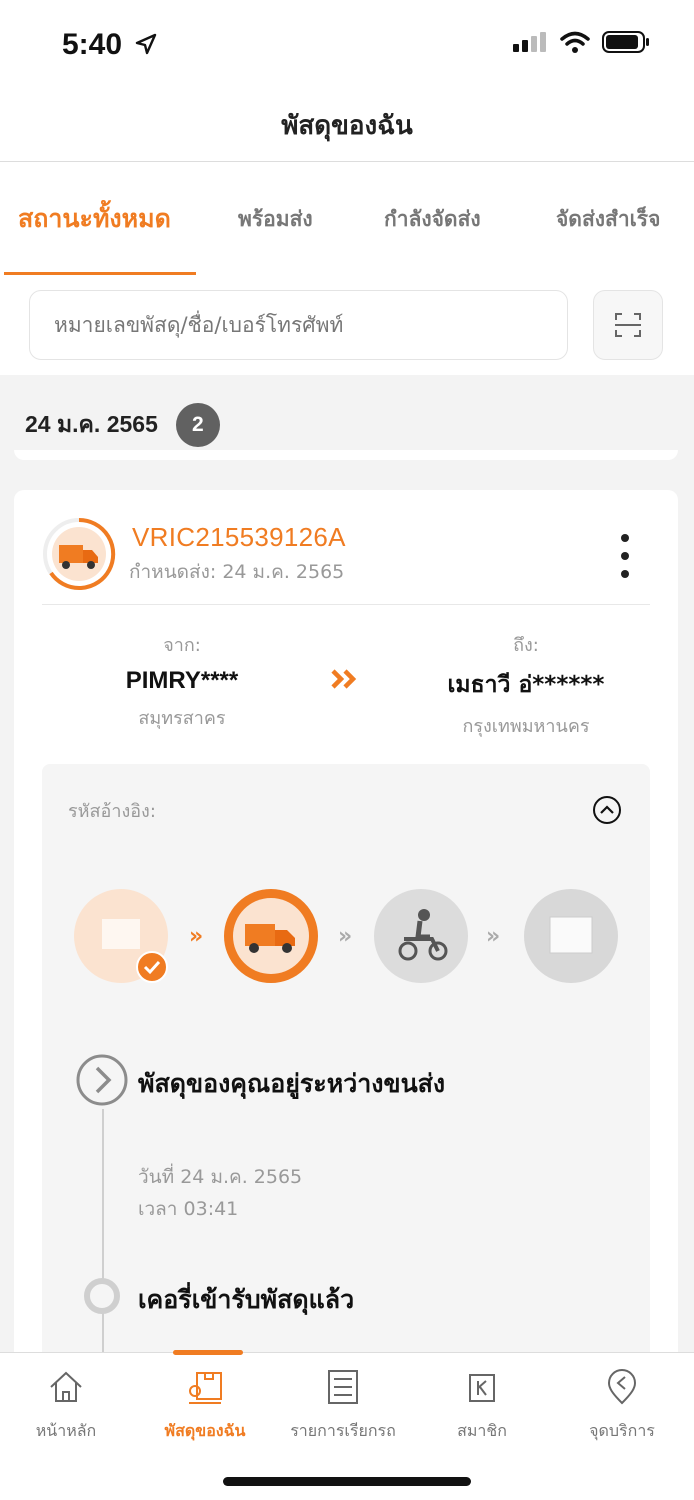 This screenshot has height=1500, width=694. What do you see at coordinates (271, 936) in the screenshot?
I see `step-in-transit-truck-icon` at bounding box center [271, 936].